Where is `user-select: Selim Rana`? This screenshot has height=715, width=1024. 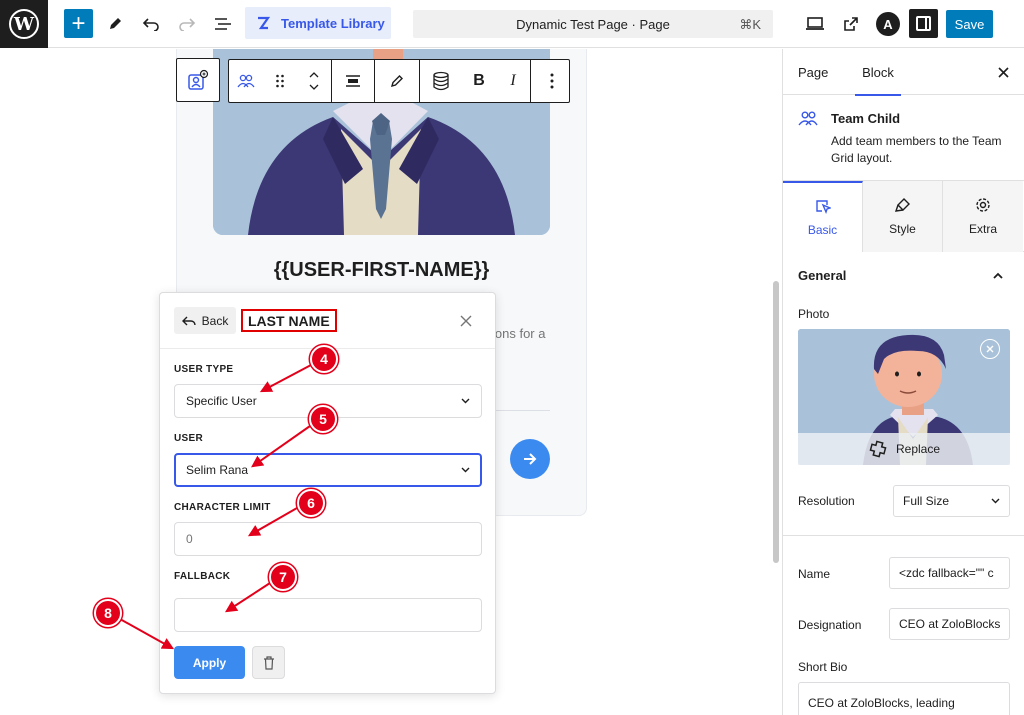 user-select: Selim Rana is located at coordinates (328, 470).